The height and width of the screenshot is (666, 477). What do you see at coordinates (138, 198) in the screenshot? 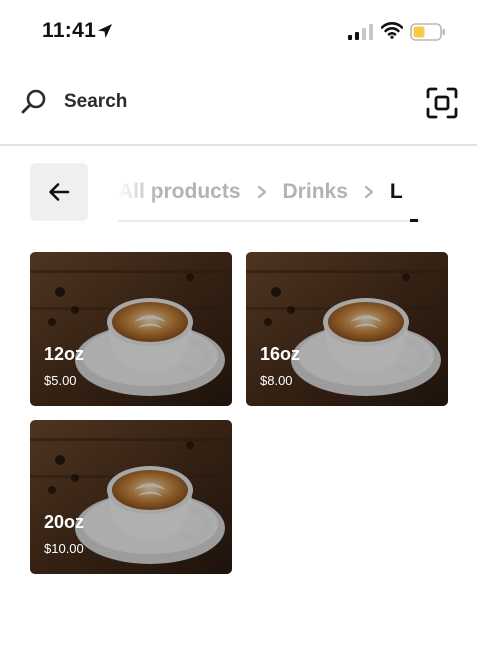
I see `breadcrumb-fade` at bounding box center [138, 198].